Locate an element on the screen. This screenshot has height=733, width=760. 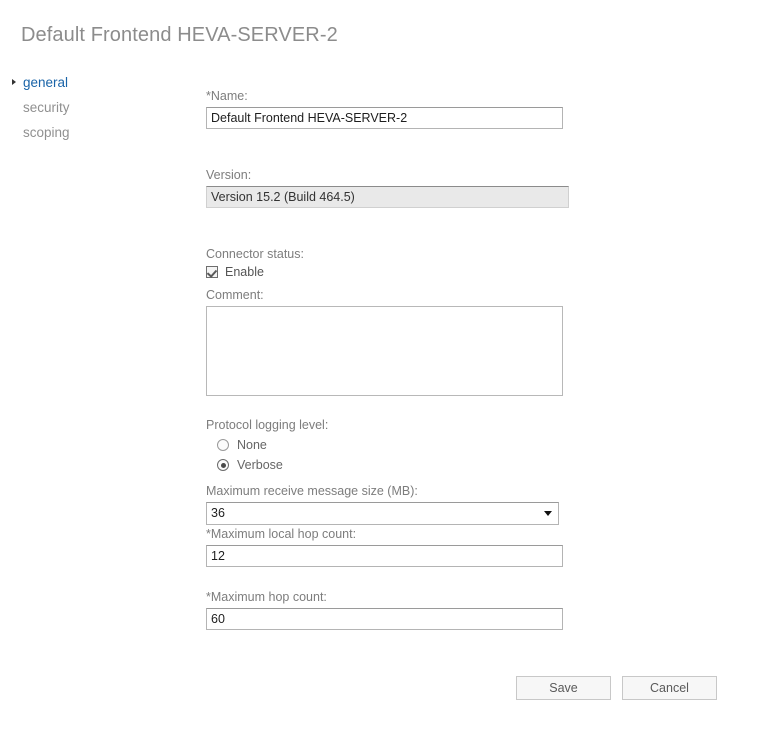
form-actions: Save Cancel is located at coordinates (616, 688).